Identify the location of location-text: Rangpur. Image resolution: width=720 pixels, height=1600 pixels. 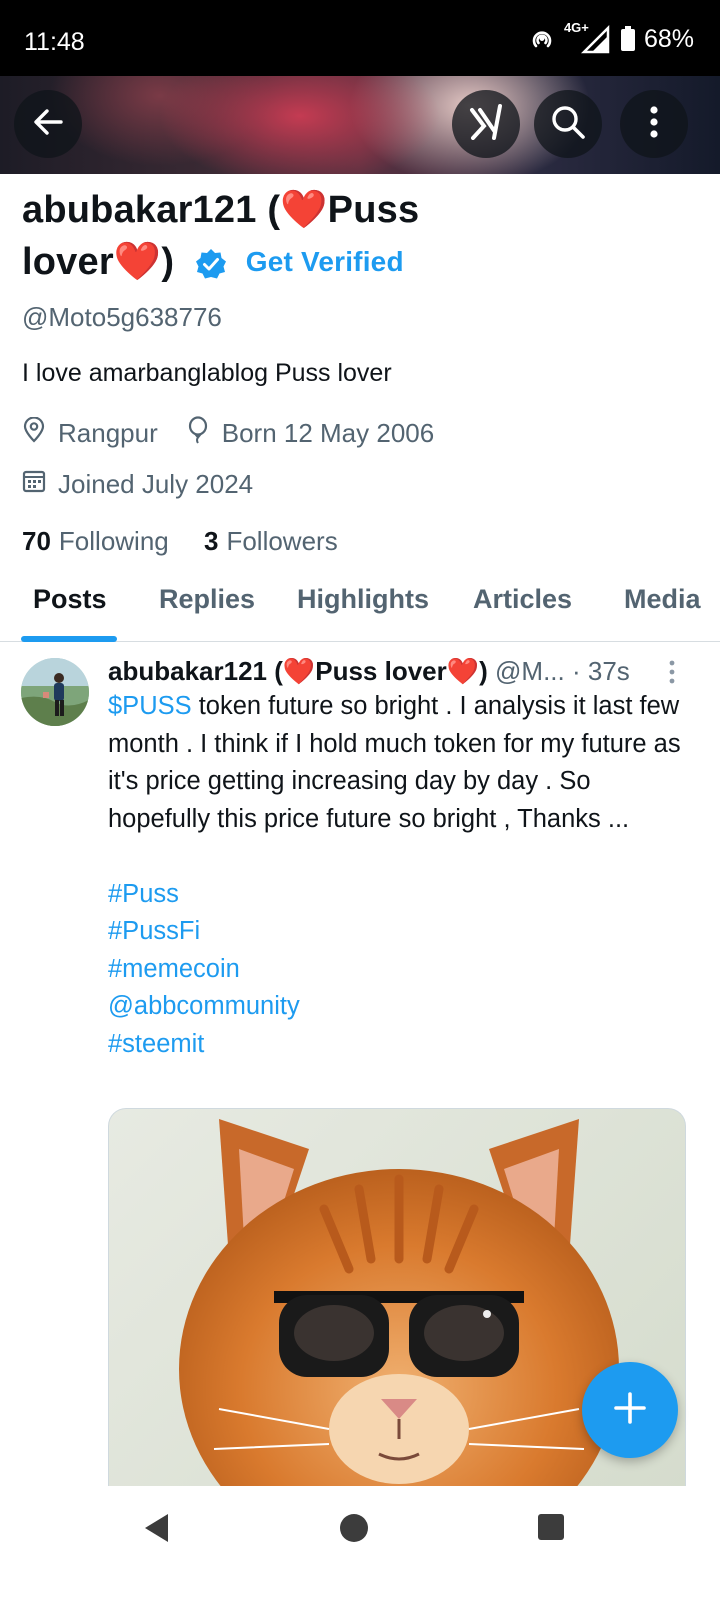
(108, 433).